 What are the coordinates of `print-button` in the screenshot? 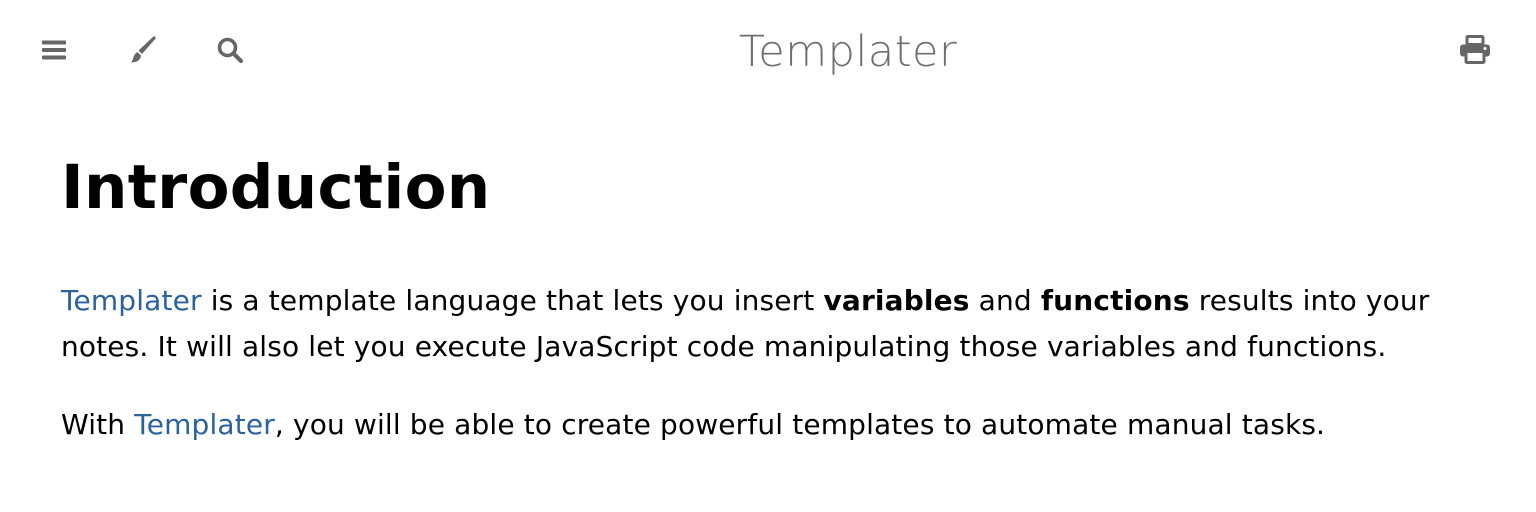 It's located at (1475, 50).